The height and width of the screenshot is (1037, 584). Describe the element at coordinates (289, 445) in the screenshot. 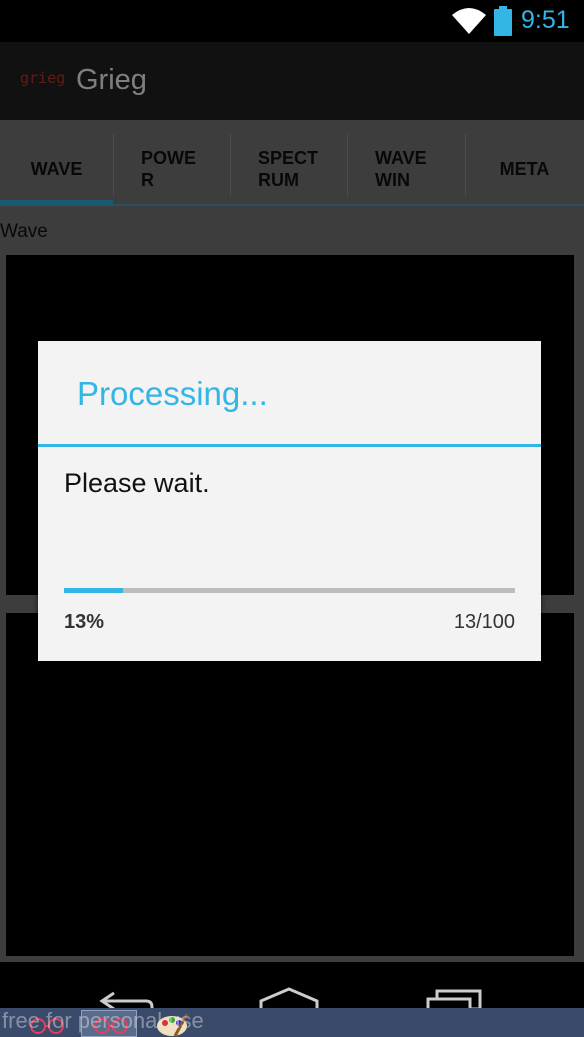

I see `dialog-title-divider` at that location.